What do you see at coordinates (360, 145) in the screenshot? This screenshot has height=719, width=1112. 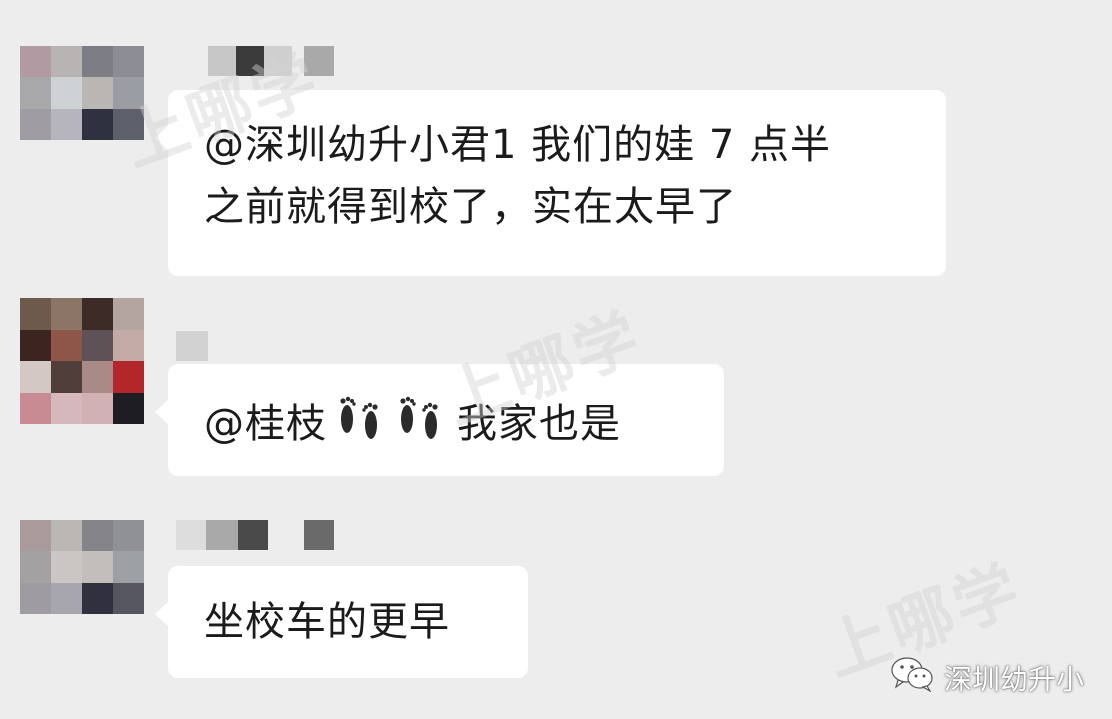 I see `mention: @深圳幼升小君1` at bounding box center [360, 145].